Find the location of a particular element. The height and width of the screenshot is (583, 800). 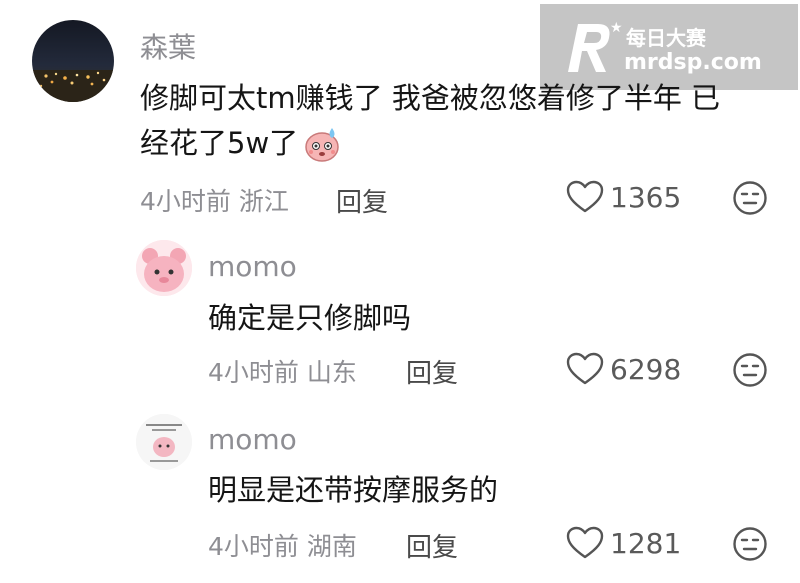

comment-text: 修脚可太tm赚钱了 我爸被忽悠着修了半年 已 经花了5w了 is located at coordinates (460, 121).